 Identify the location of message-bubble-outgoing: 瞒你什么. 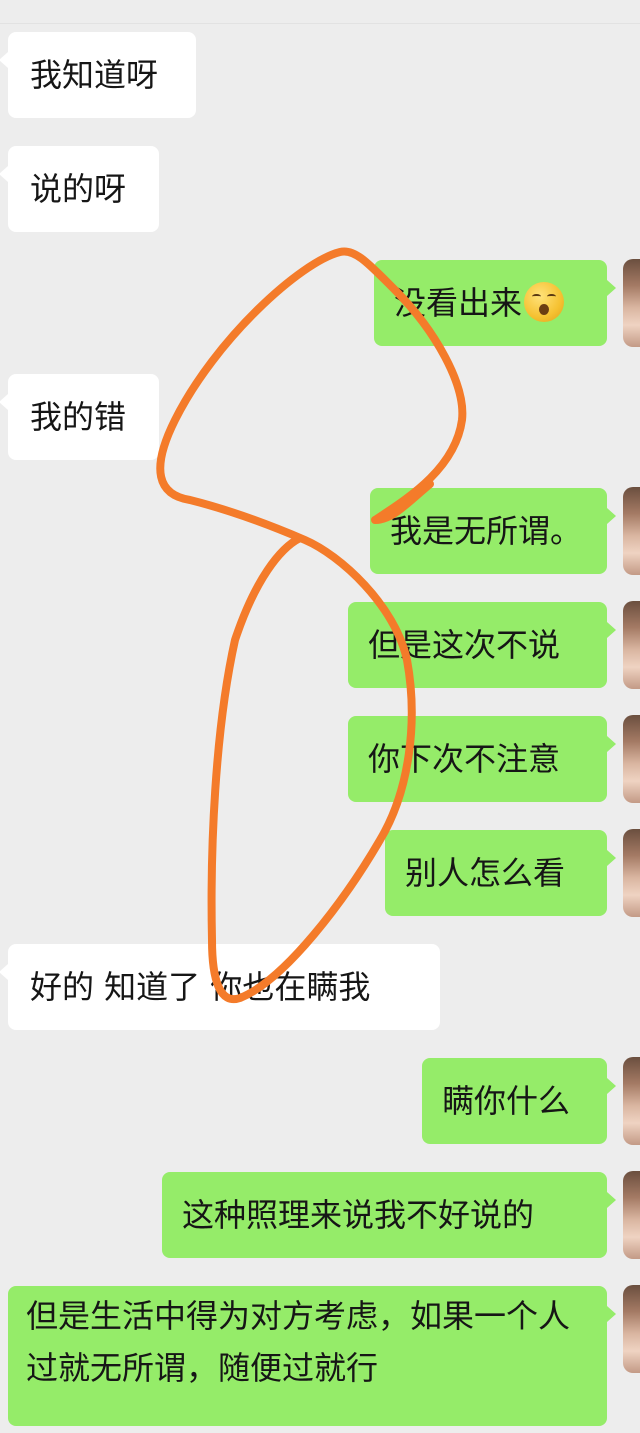
(531, 1101).